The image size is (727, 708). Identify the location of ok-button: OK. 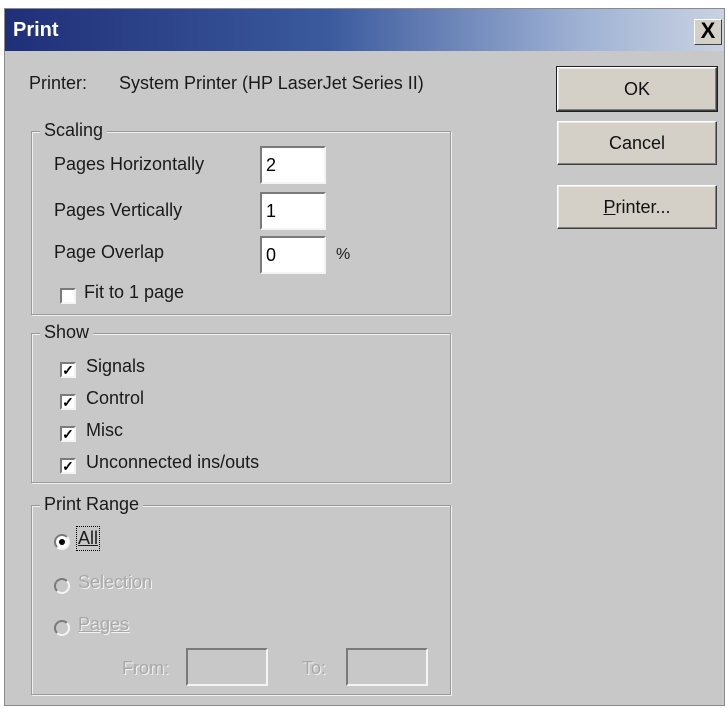
(637, 89).